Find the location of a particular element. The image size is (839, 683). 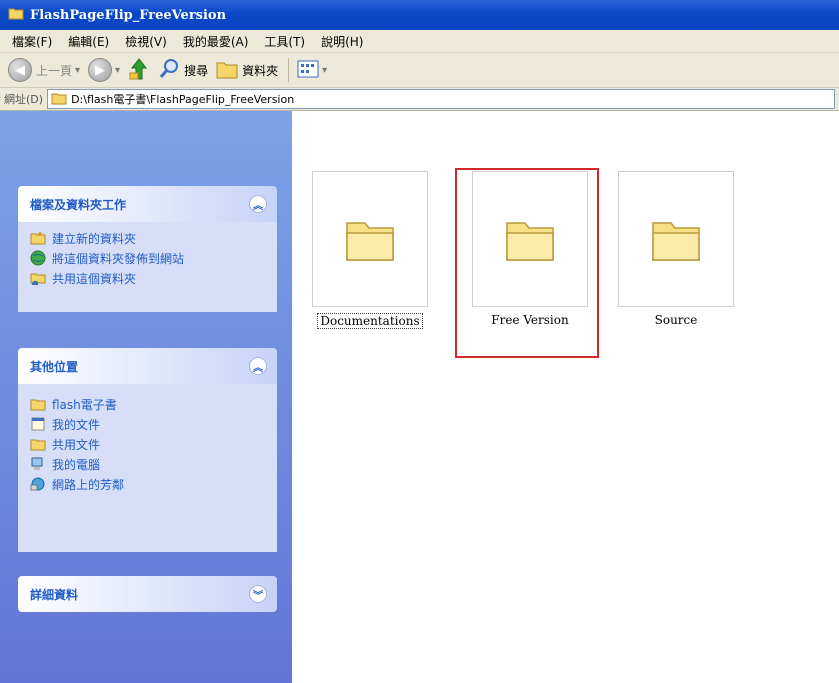

panel-title: 檔案及資料夾工作 is located at coordinates (78, 204).